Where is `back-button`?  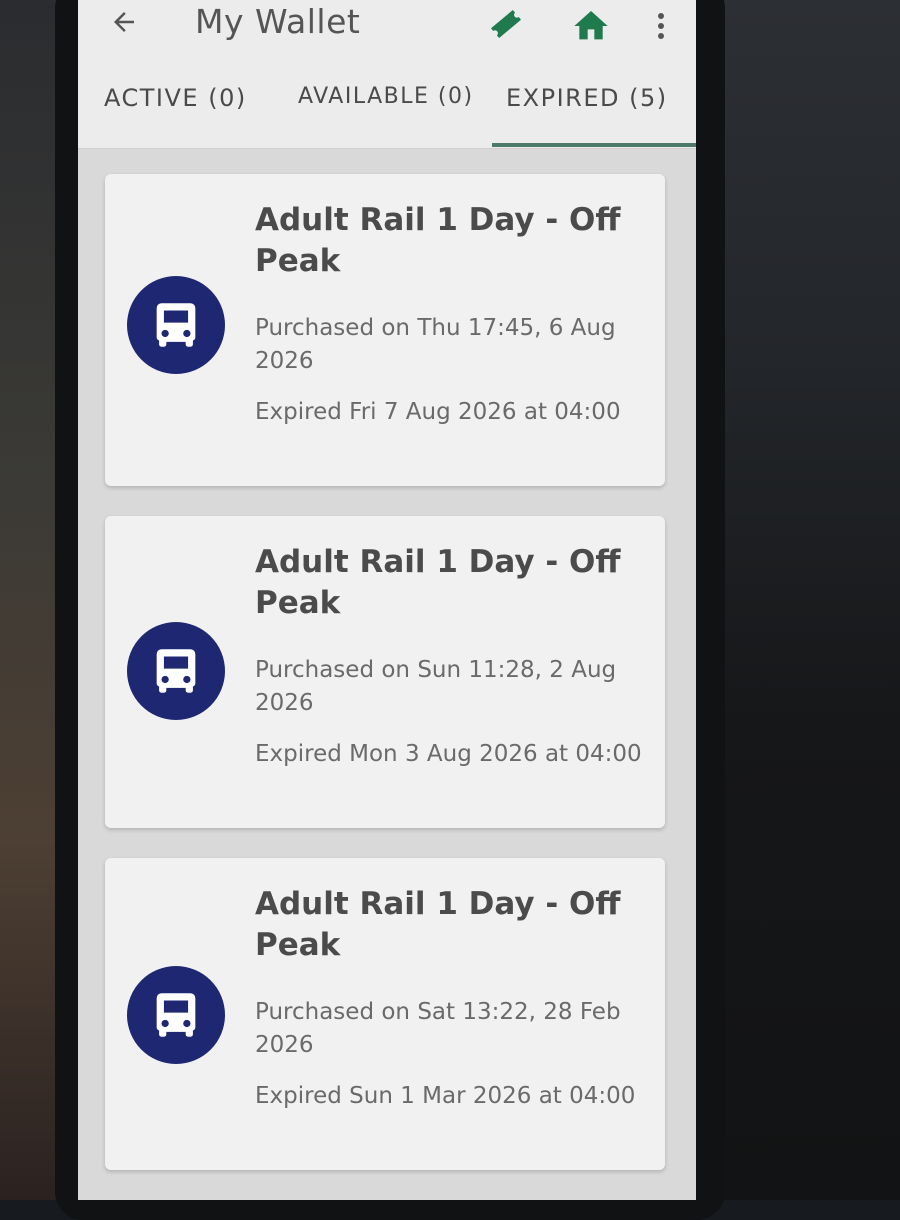 back-button is located at coordinates (124, 22).